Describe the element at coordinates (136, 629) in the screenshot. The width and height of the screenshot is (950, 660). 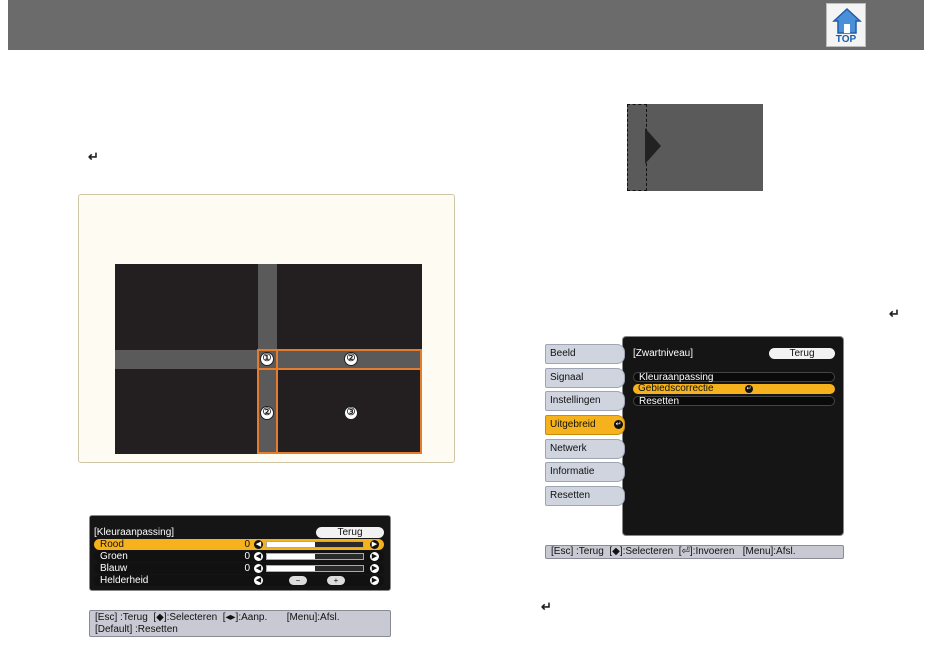
I see `hint-line-2: [Default] :Resetten` at that location.